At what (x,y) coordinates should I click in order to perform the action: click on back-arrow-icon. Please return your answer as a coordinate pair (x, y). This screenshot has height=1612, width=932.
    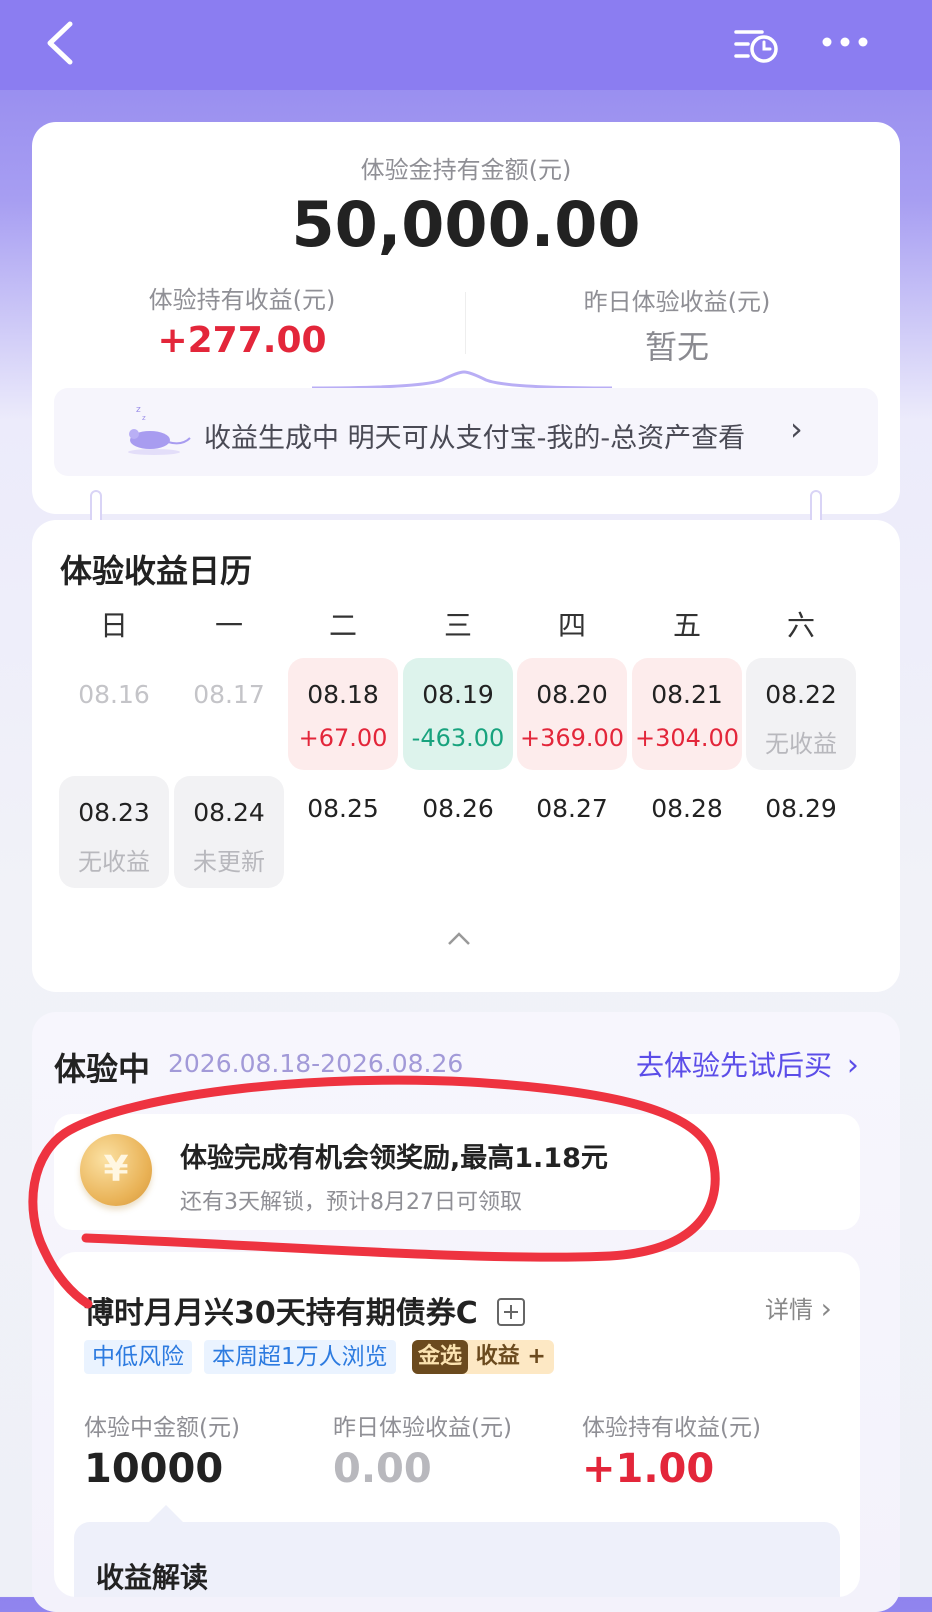
    Looking at the image, I should click on (62, 43).